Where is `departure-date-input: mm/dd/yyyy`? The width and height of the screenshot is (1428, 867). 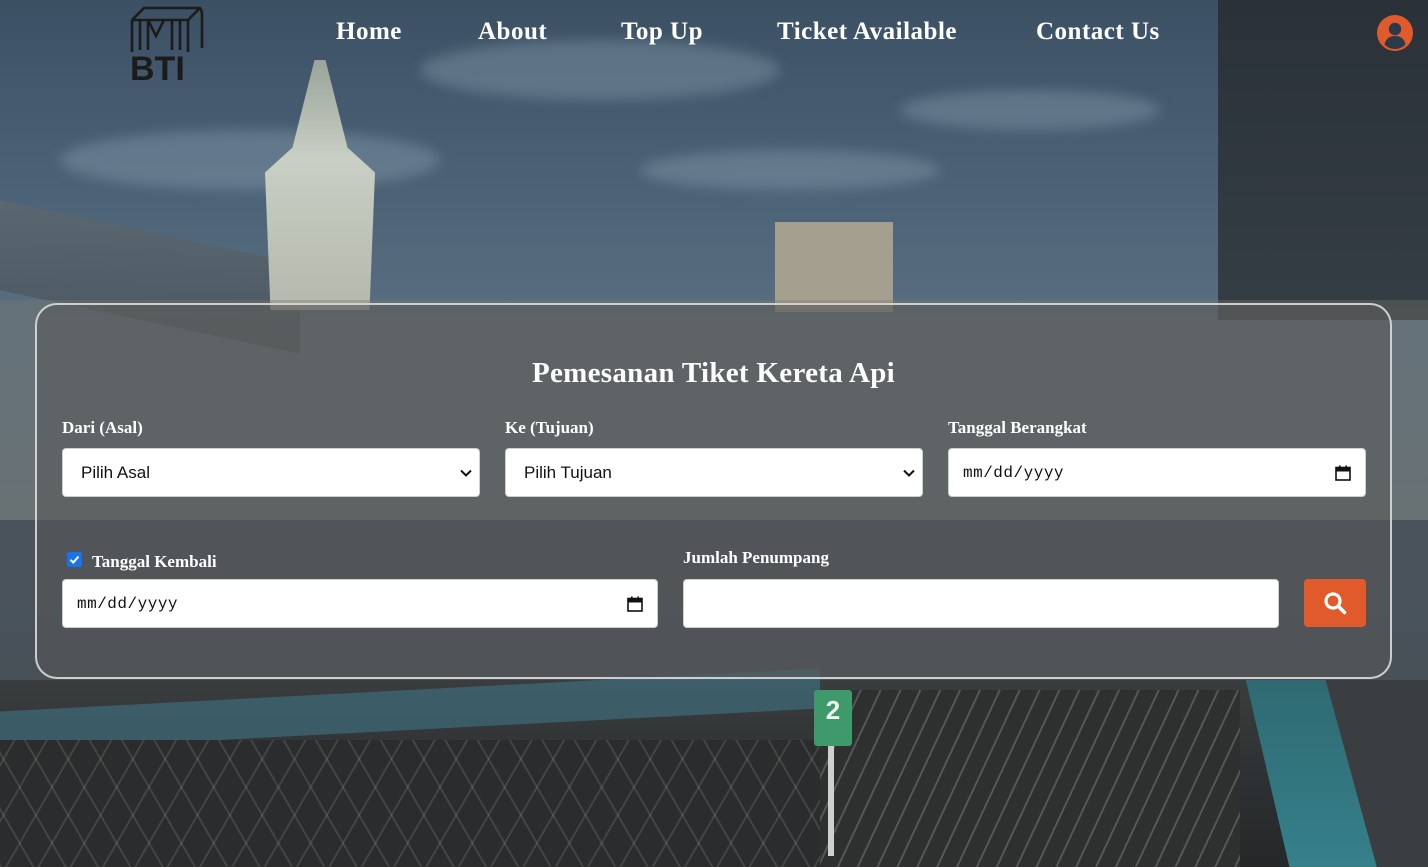
departure-date-input: mm/dd/yyyy is located at coordinates (1157, 472).